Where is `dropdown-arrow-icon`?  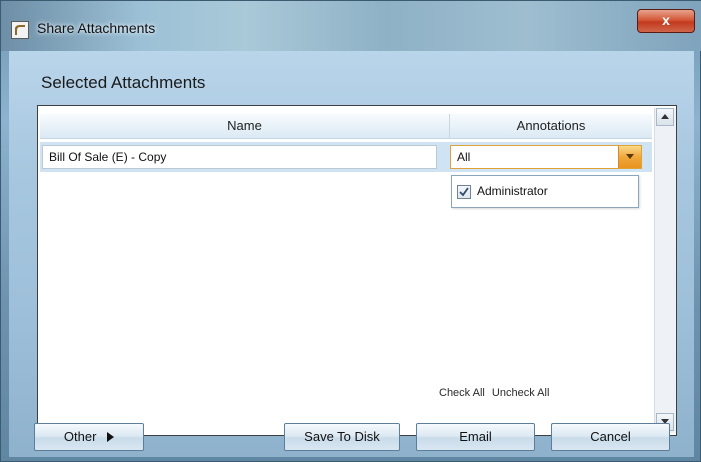
dropdown-arrow-icon is located at coordinates (629, 157).